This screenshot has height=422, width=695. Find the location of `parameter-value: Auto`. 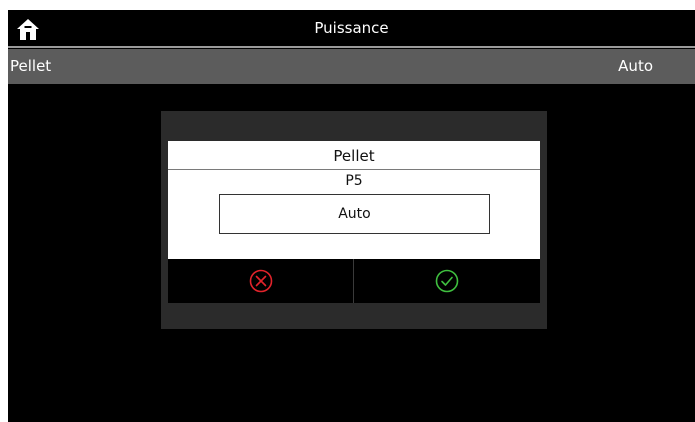

parameter-value: Auto is located at coordinates (635, 66).